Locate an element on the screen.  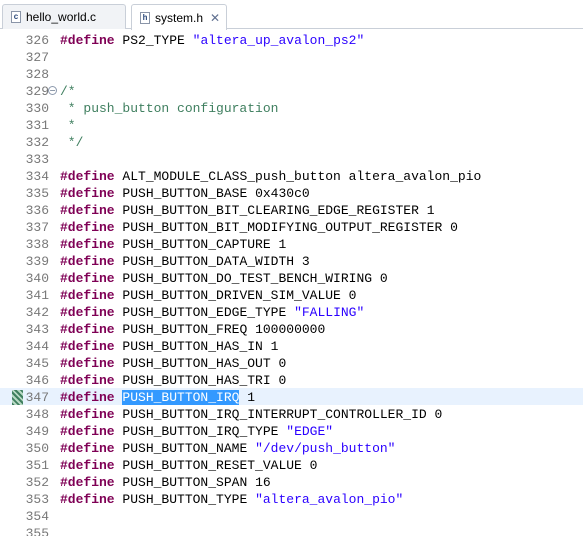
line-number: 328 is located at coordinates (37, 74).